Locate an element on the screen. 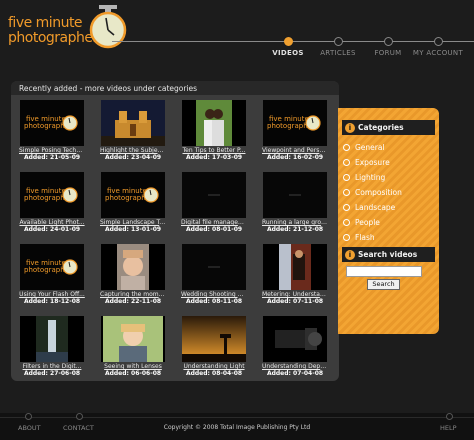 The width and height of the screenshot is (474, 440). search-input is located at coordinates (384, 271).